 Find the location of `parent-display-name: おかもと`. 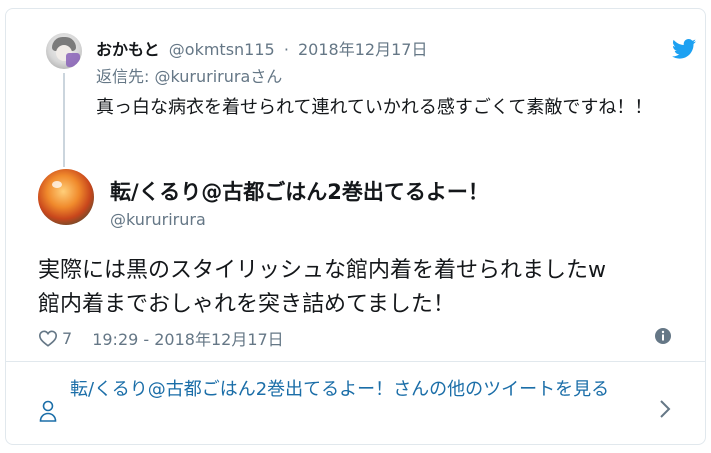

parent-display-name: おかもと is located at coordinates (128, 49).